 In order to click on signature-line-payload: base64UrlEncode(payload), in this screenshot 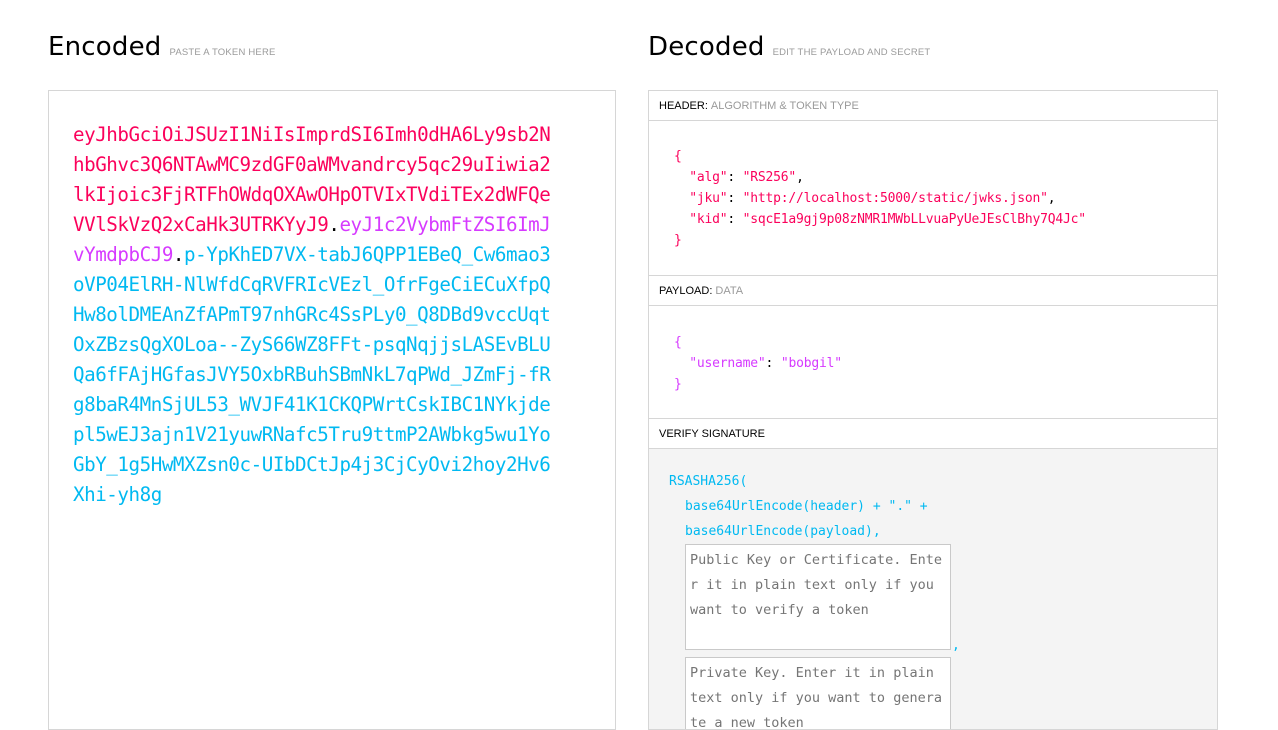, I will do `click(783, 531)`.